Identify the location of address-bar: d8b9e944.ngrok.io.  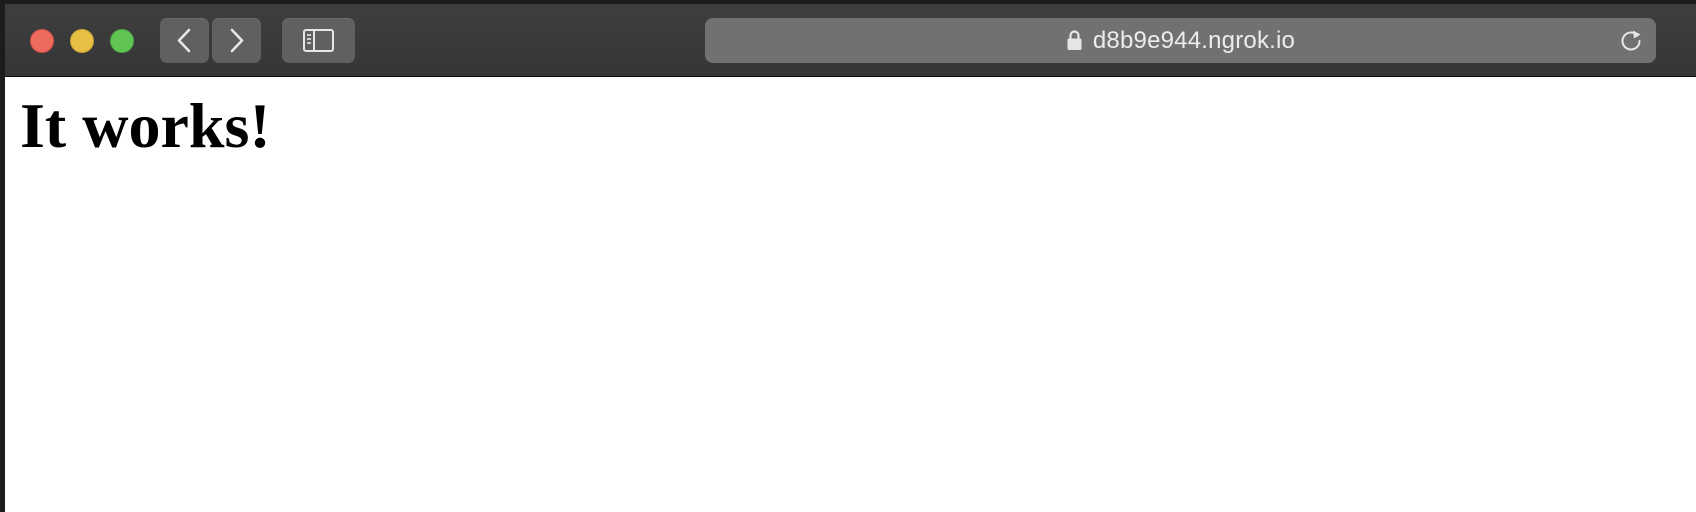
(1180, 40).